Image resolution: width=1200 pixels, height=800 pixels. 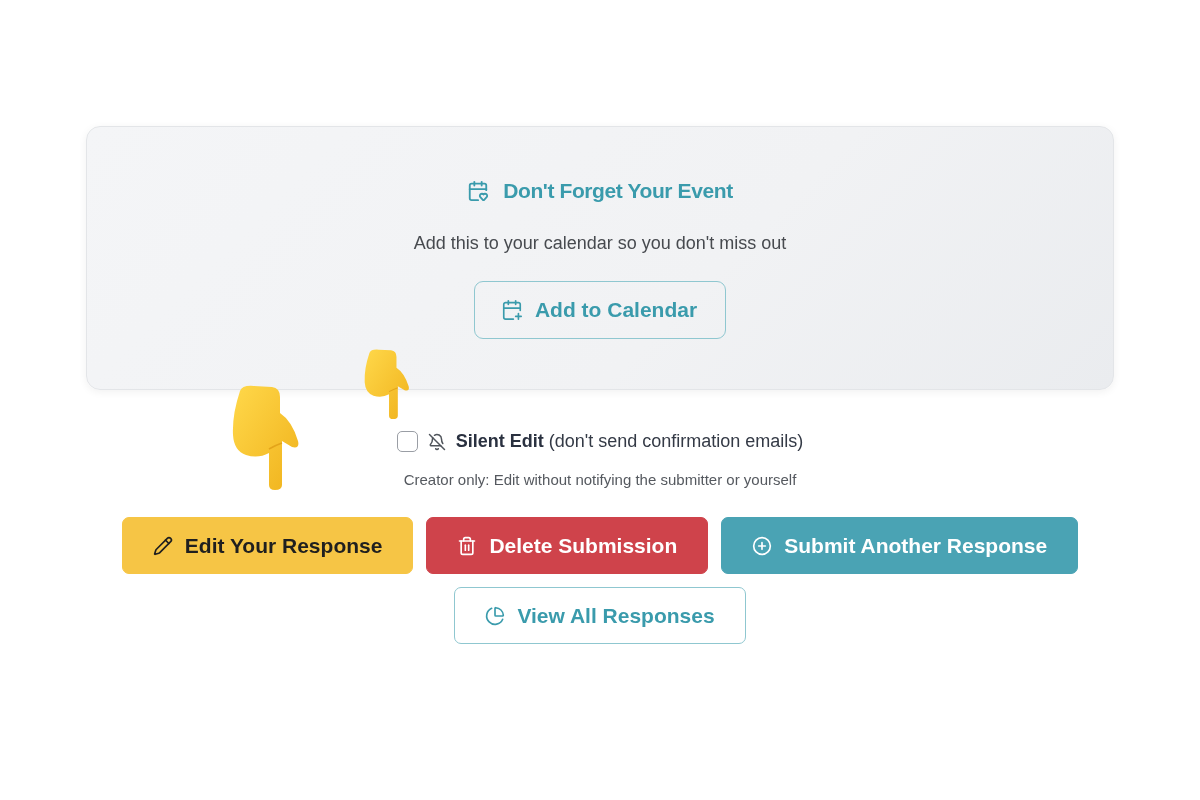 I want to click on silent-edit-checkbox, so click(x=407, y=441).